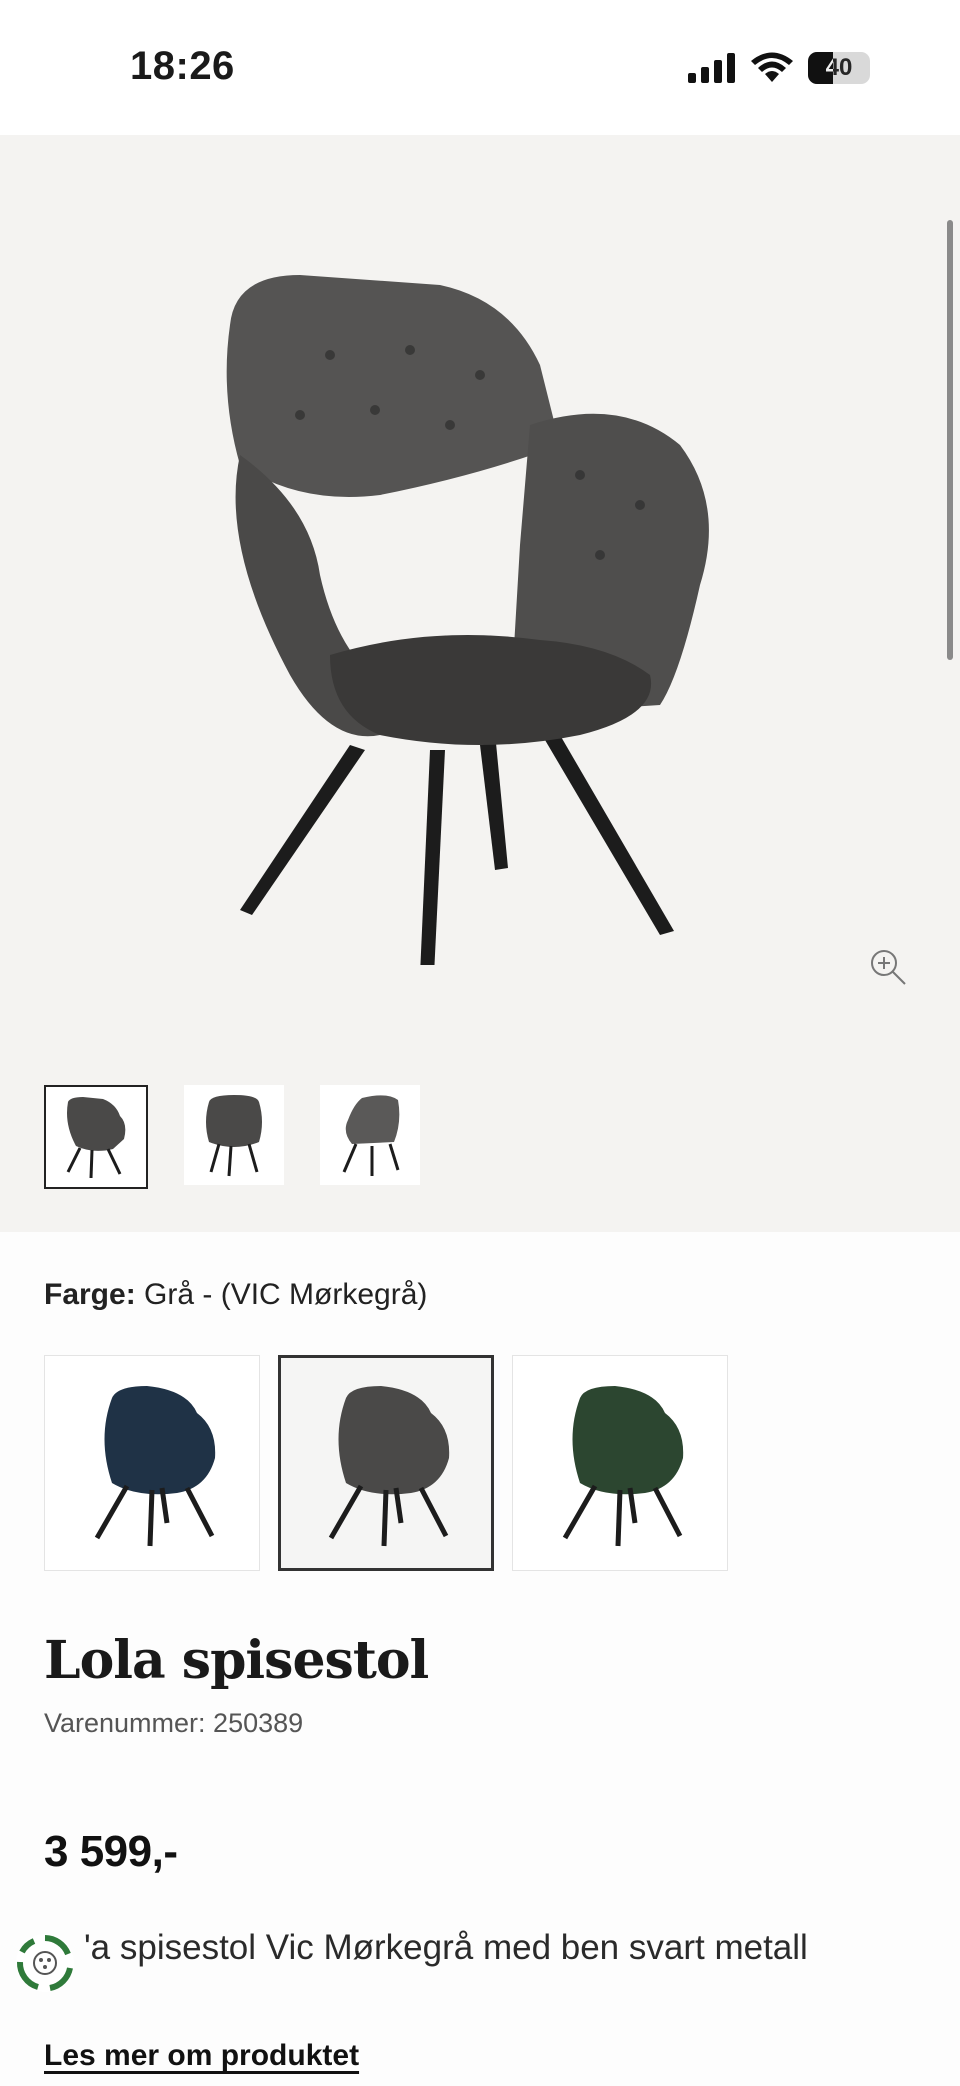  I want to click on color-swatch-blue, so click(152, 1463).